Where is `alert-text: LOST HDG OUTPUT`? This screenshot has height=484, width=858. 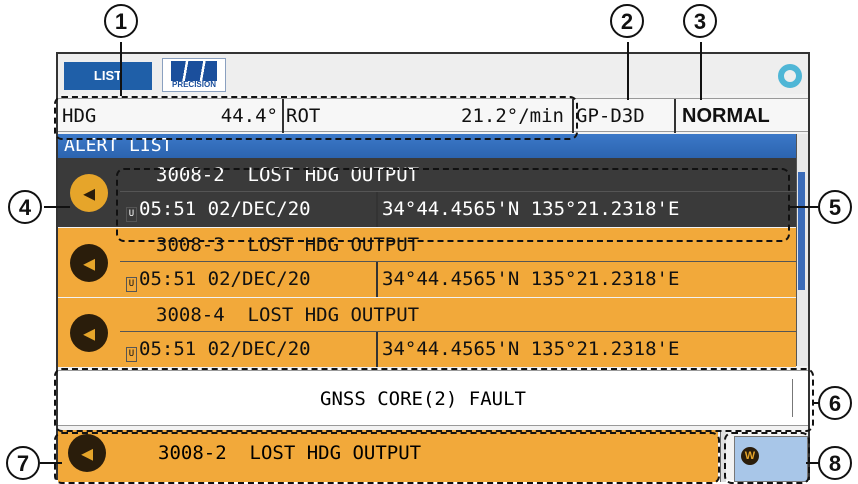 alert-text: LOST HDG OUTPUT is located at coordinates (333, 315).